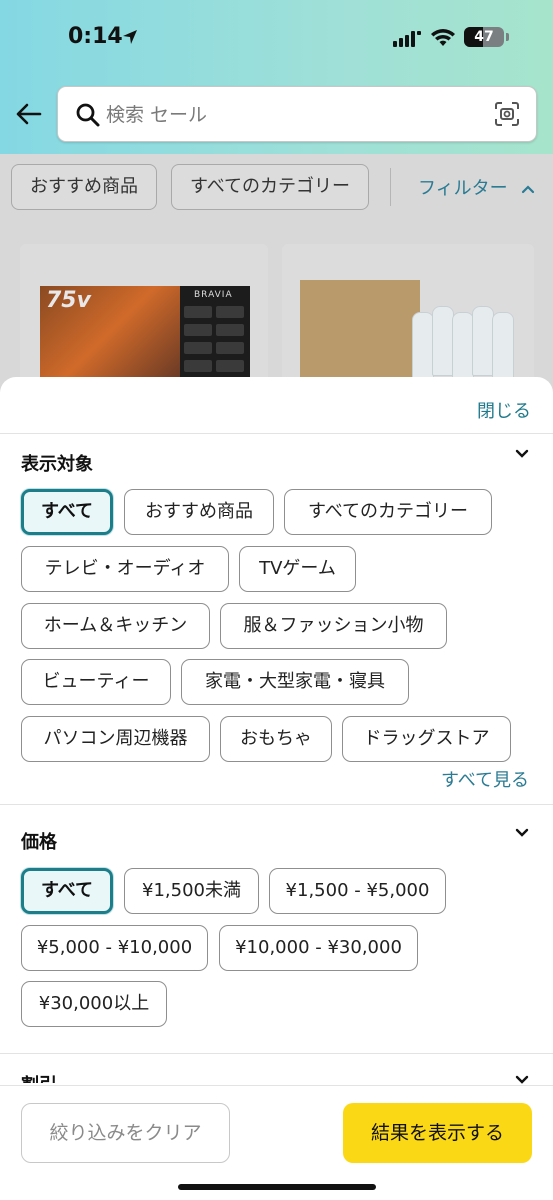  What do you see at coordinates (125, 569) in the screenshot?
I see `display-chip-tv-audio: テレビ・オーディオ` at bounding box center [125, 569].